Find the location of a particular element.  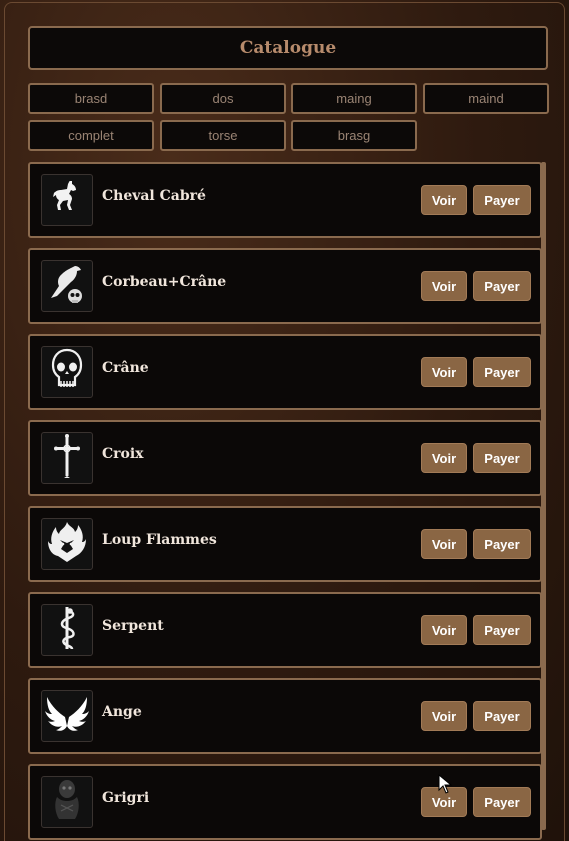

list-item: Grigri Voir Payer is located at coordinates (285, 802).